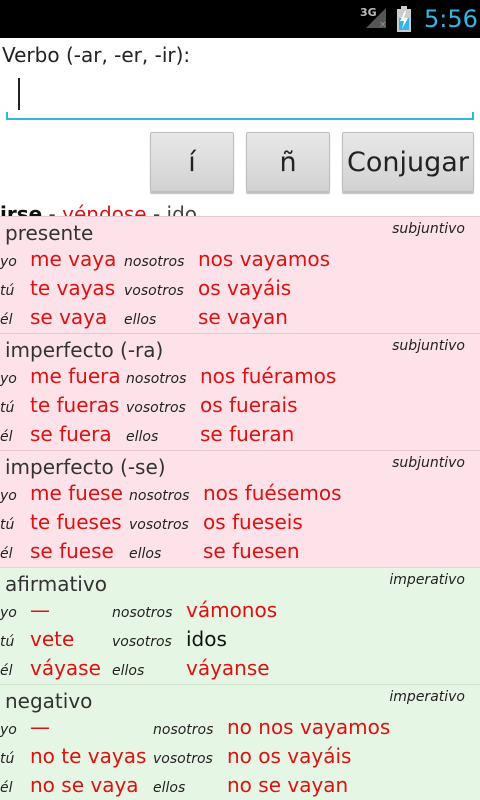  What do you see at coordinates (368, 12) in the screenshot?
I see `network-type: 3G` at bounding box center [368, 12].